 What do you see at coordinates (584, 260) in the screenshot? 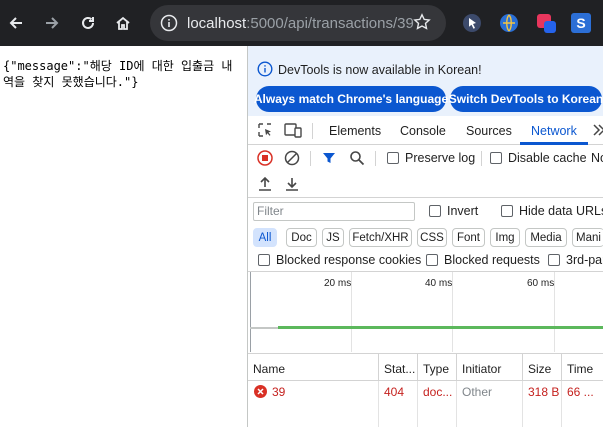
I see `third-party-label: 3rd-par` at bounding box center [584, 260].